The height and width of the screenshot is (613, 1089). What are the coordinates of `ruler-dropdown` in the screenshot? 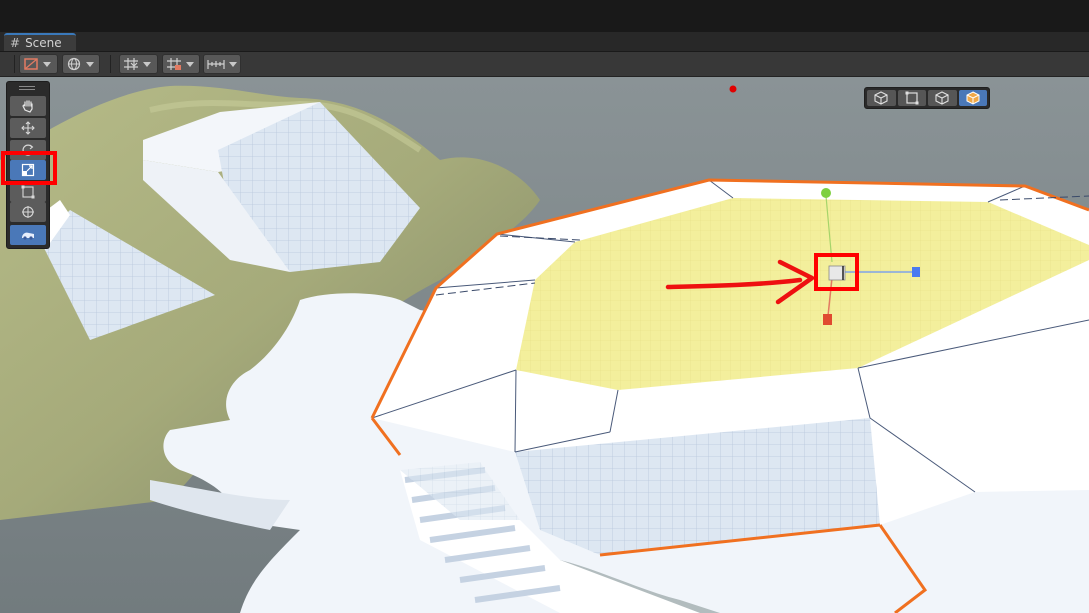 It's located at (222, 64).